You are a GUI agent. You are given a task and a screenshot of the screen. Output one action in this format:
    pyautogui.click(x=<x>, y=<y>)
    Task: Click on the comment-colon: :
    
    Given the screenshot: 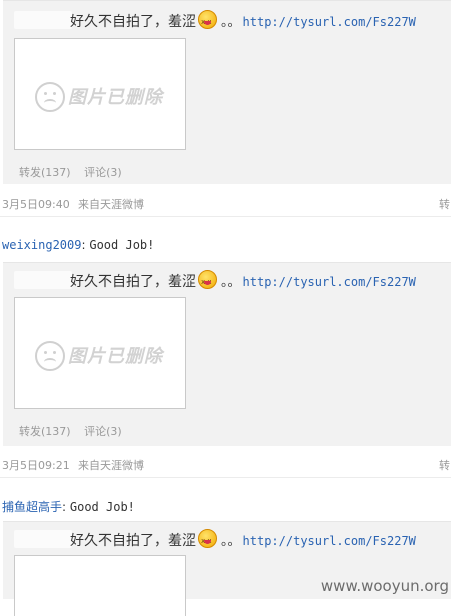 What is the action you would take?
    pyautogui.click(x=66, y=507)
    